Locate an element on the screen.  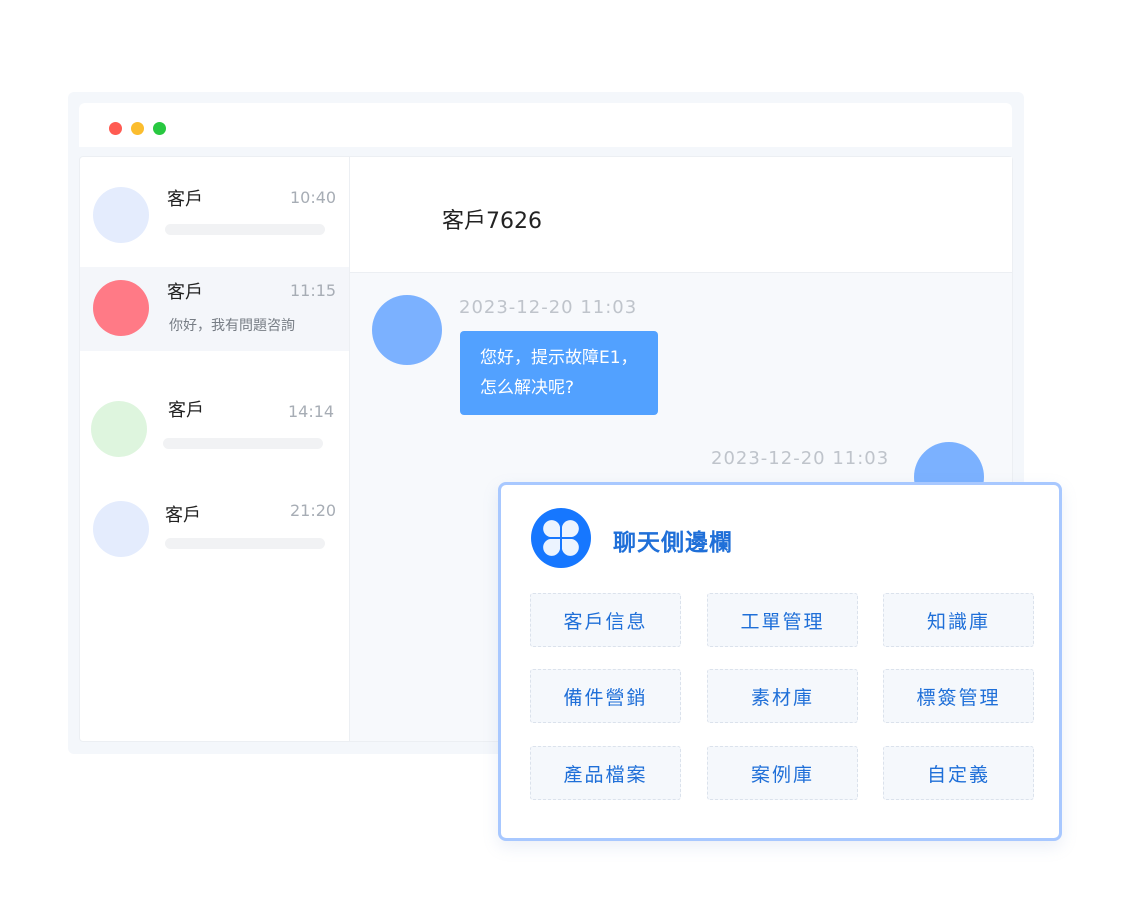
close-window-button is located at coordinates (115, 128).